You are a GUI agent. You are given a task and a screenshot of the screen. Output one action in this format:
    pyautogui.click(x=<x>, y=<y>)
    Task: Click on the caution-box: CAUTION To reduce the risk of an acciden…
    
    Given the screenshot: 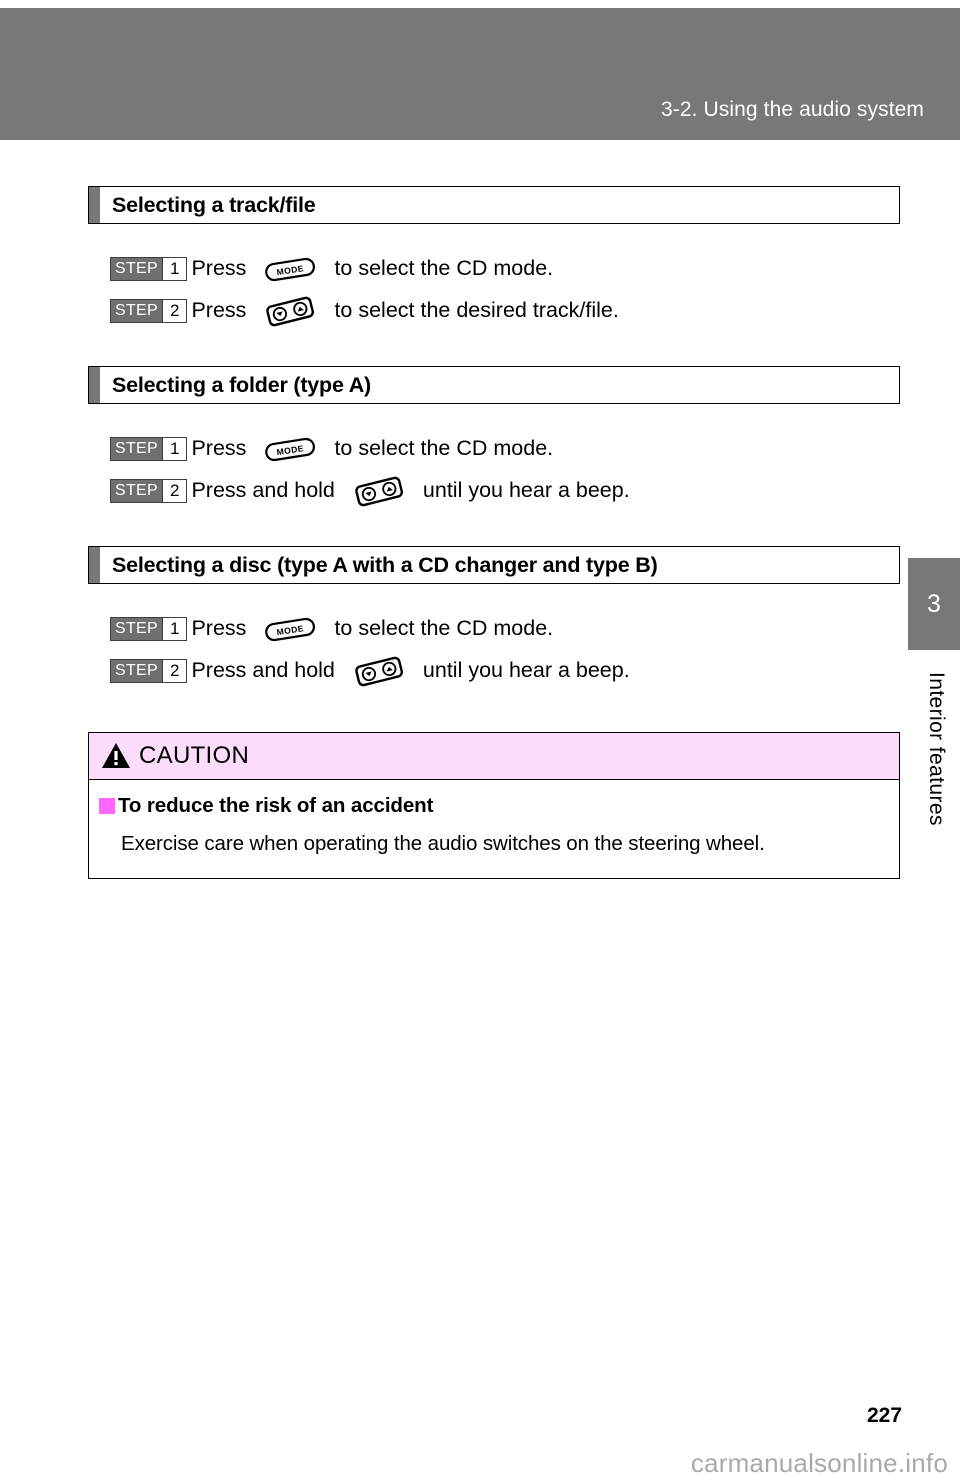 What is the action you would take?
    pyautogui.click(x=494, y=805)
    